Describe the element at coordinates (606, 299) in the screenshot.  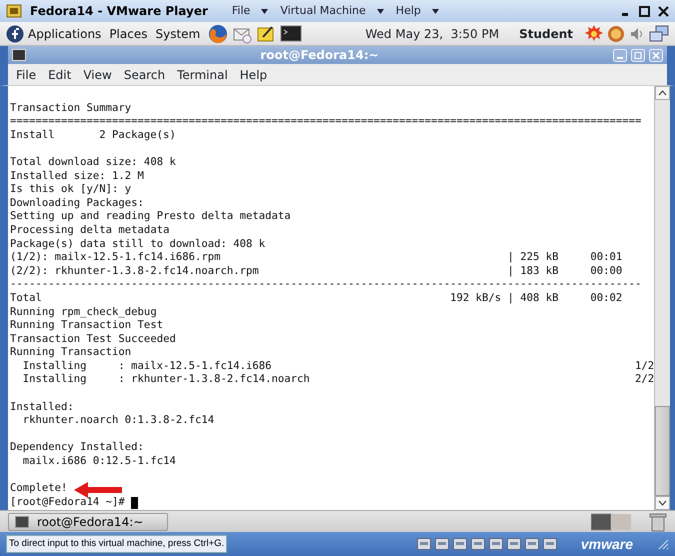
I see `terminal-text: 00:02` at that location.